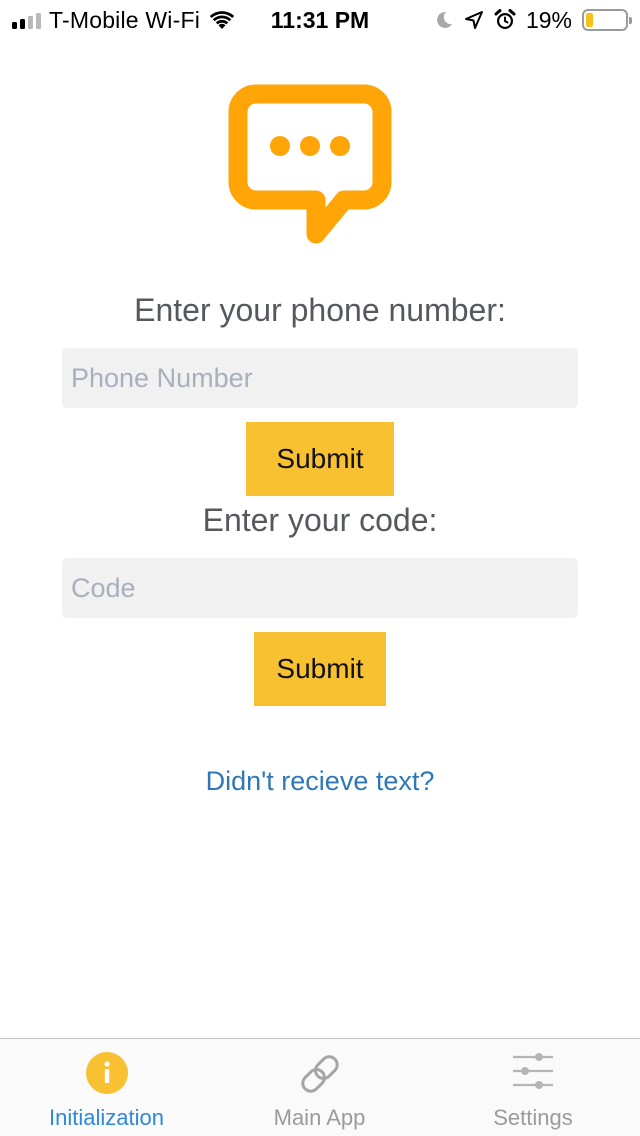 This screenshot has height=1136, width=640. I want to click on alarm-icon, so click(505, 19).